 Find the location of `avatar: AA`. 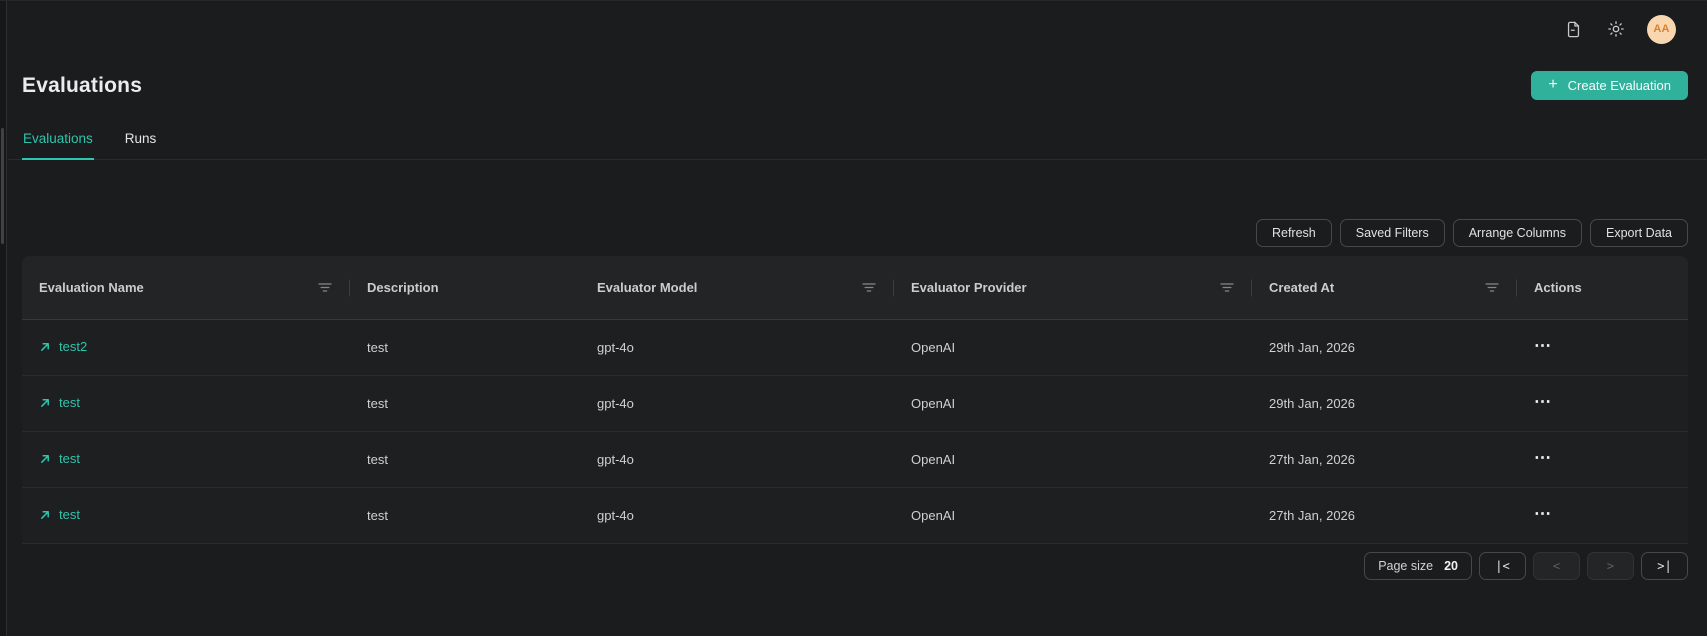

avatar: AA is located at coordinates (1661, 29).